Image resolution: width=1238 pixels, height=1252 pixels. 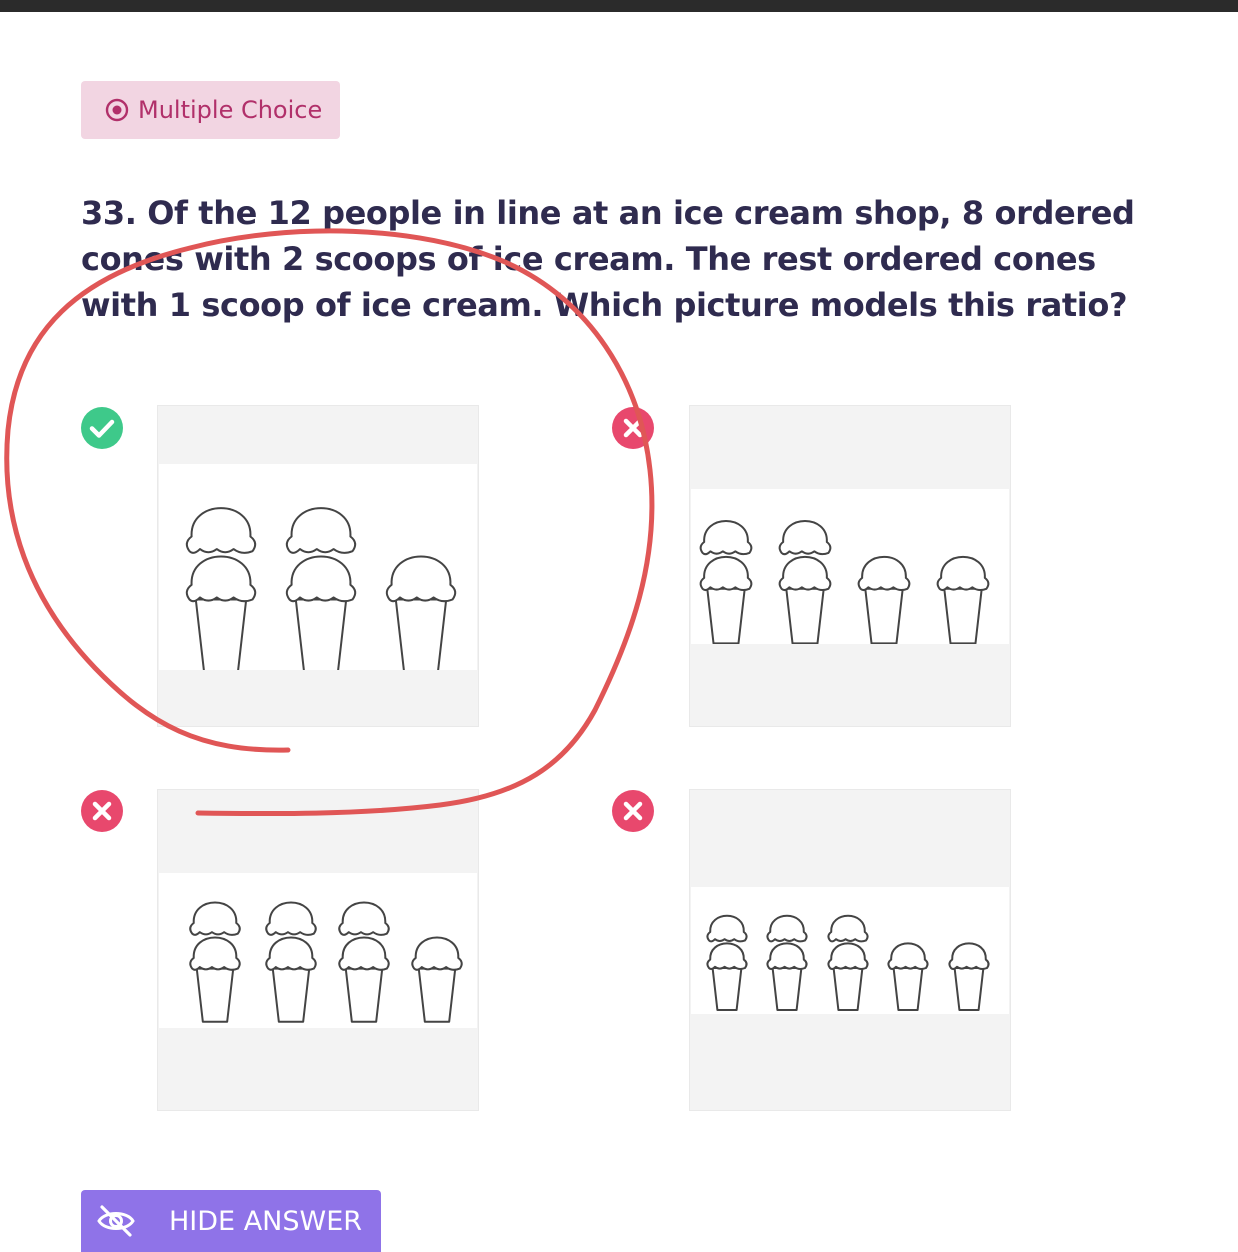 I want to click on browser-top-bar, so click(x=619, y=6).